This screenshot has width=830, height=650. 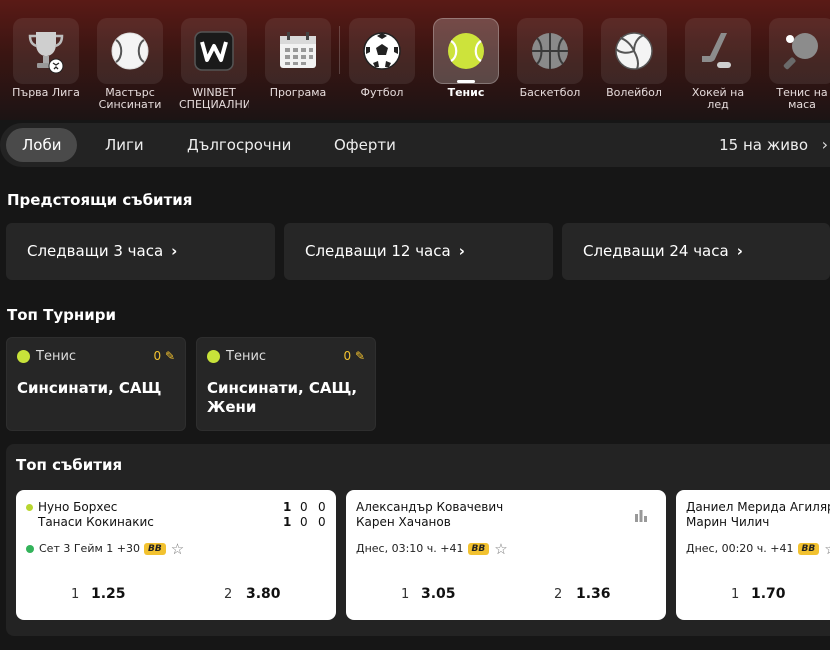 What do you see at coordinates (124, 145) in the screenshot?
I see `tab-leagues: Лиги` at bounding box center [124, 145].